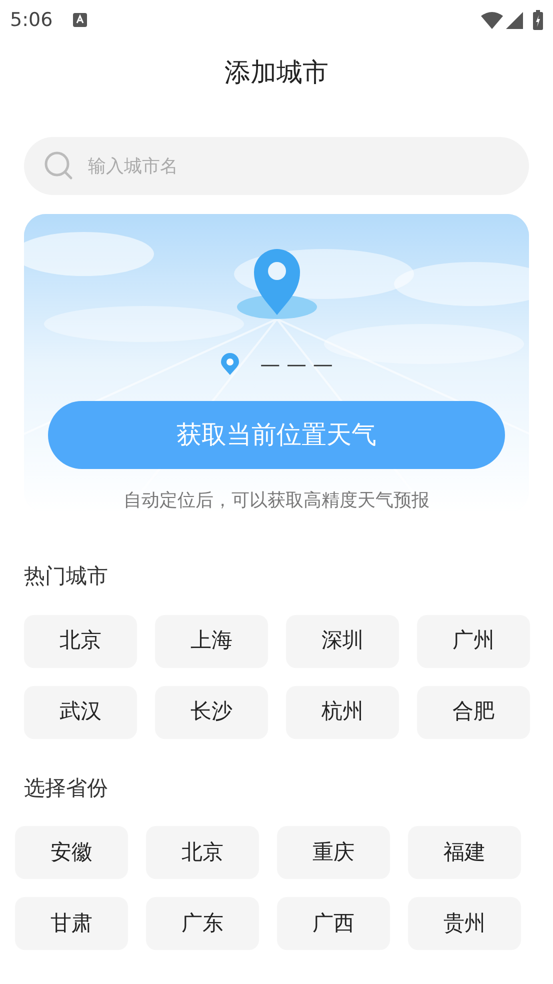 This screenshot has height=984, width=553. Describe the element at coordinates (277, 501) in the screenshot. I see `location-hint: 自动定位后，可以获取高精度天气预报` at that location.